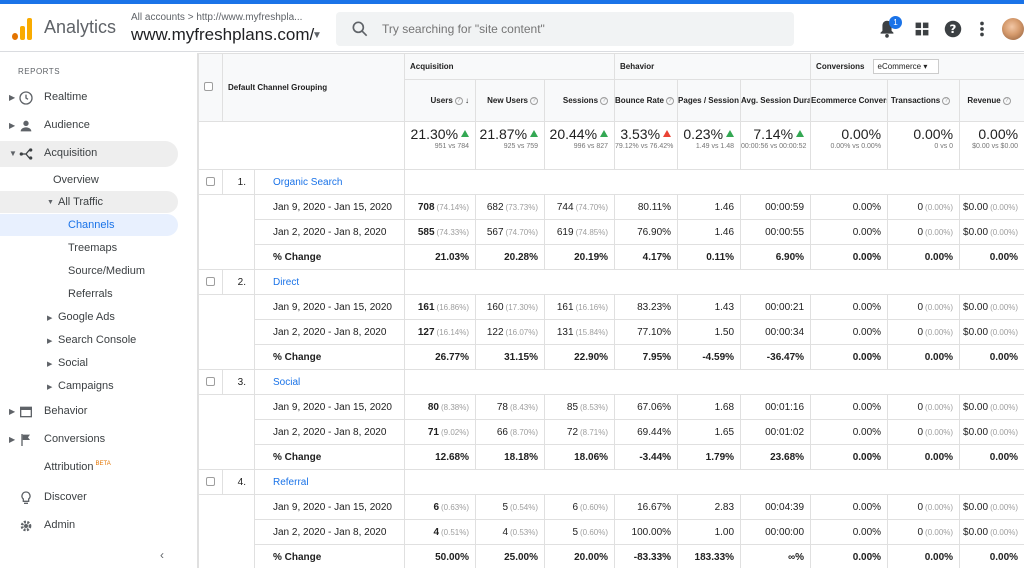  What do you see at coordinates (89, 317) in the screenshot?
I see `sidebar-item-google-ads: ▶ Google Ads` at bounding box center [89, 317].